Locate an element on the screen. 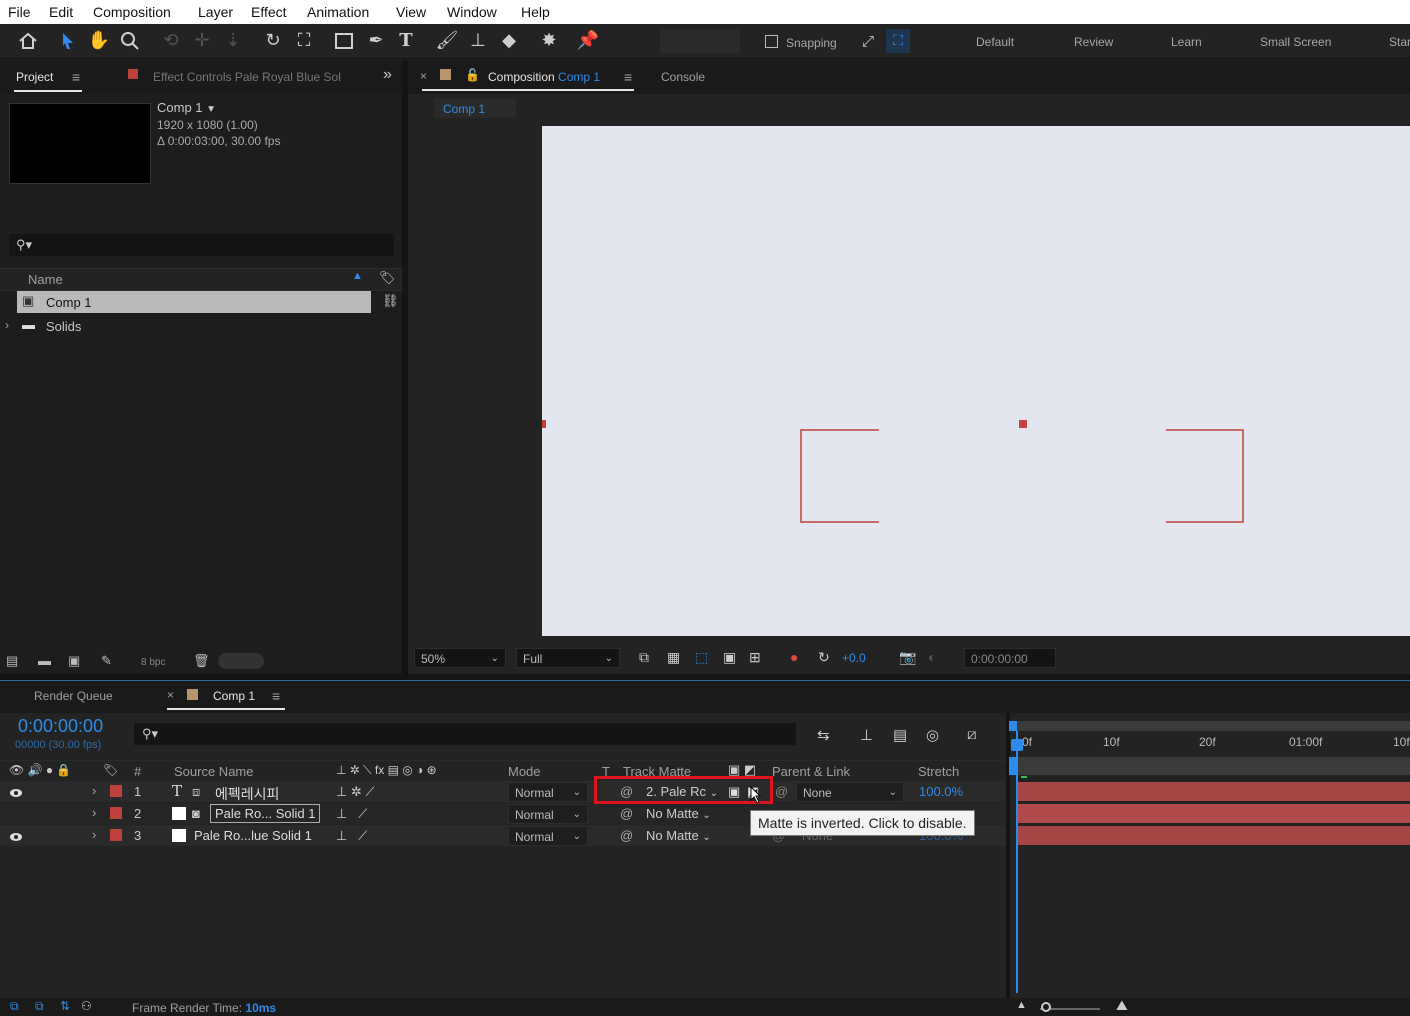 The height and width of the screenshot is (1016, 1410). new-folder-icon: ▬ is located at coordinates (44, 660).